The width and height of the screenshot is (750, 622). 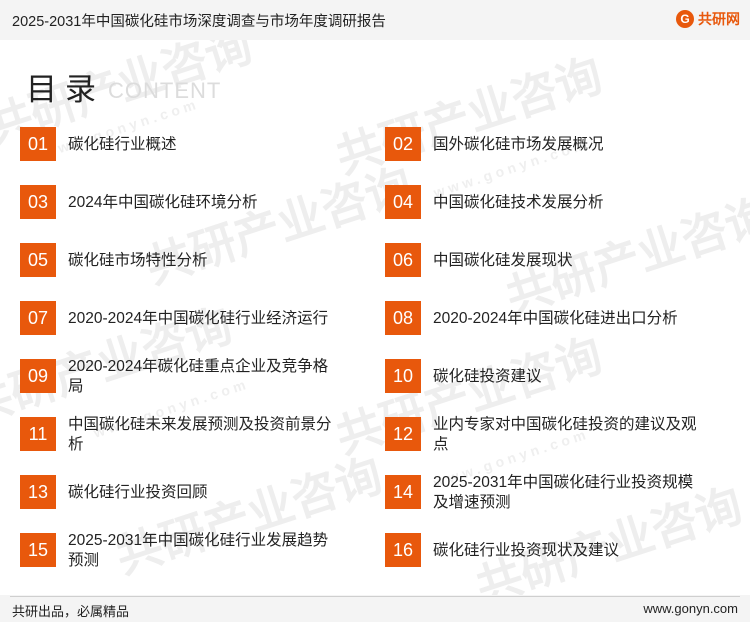 What do you see at coordinates (199, 22) in the screenshot?
I see `document-title: 2025-2031年中国碳化硅市场深度调查与市场年度调研报告` at bounding box center [199, 22].